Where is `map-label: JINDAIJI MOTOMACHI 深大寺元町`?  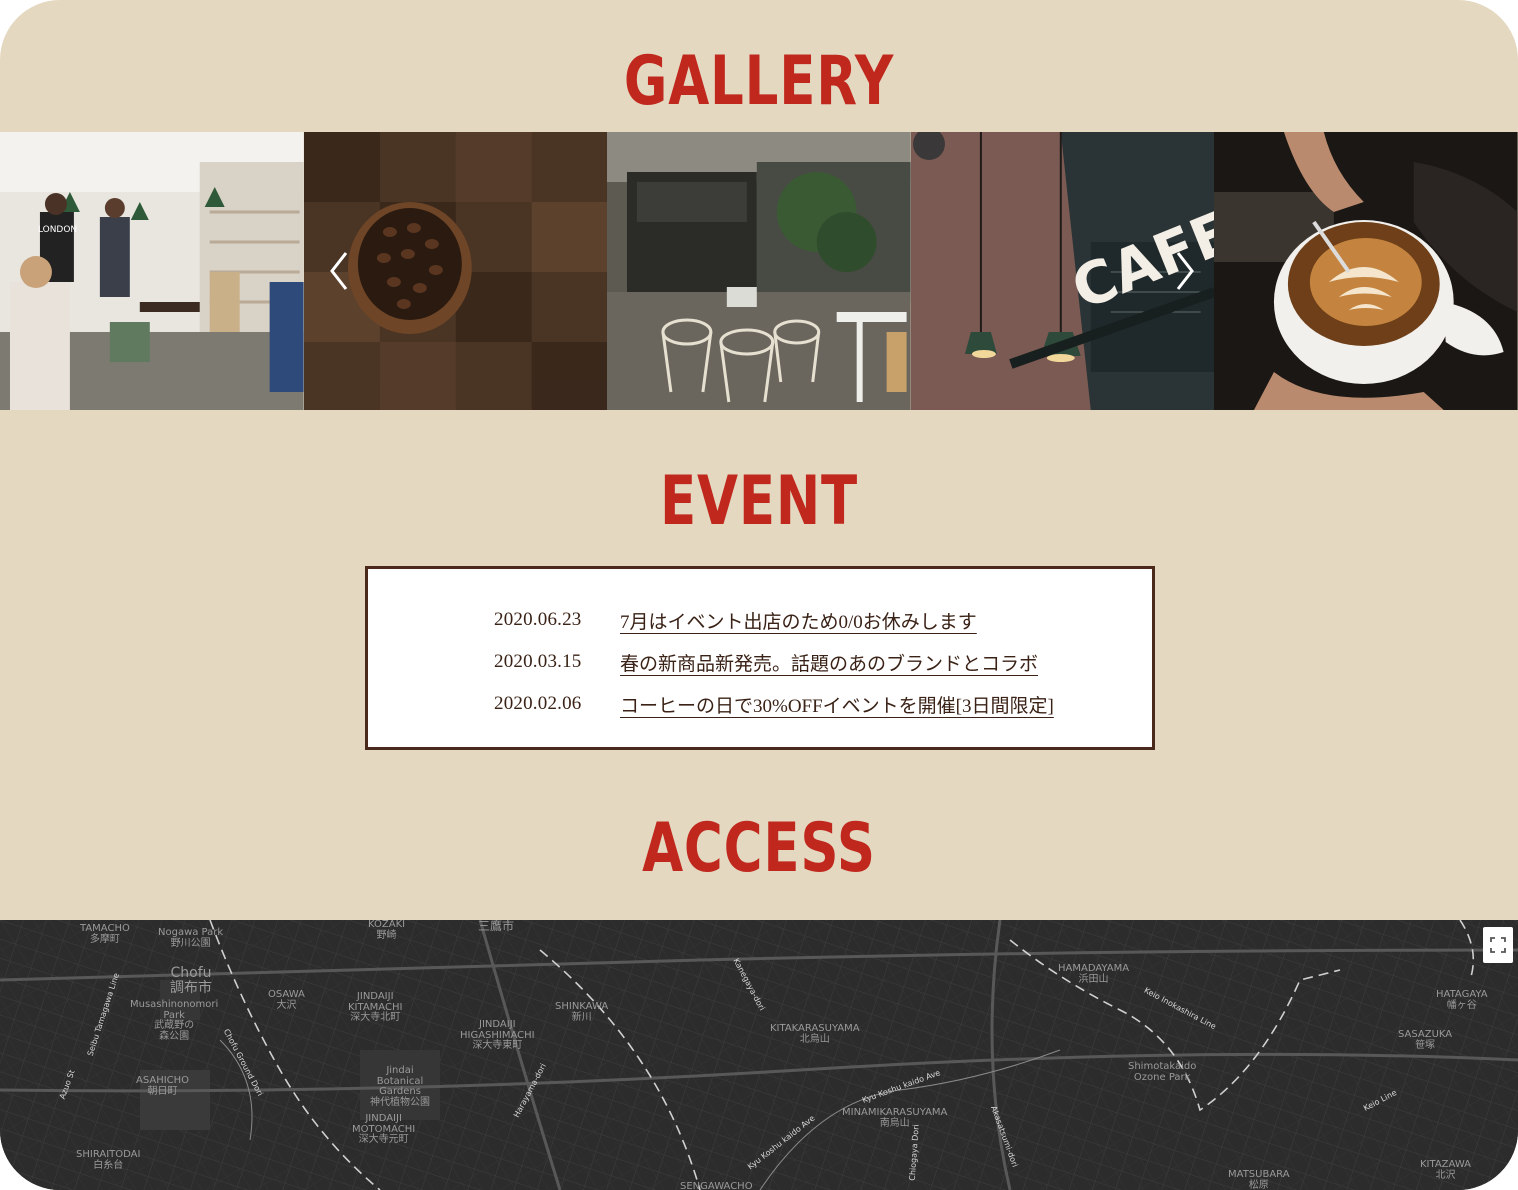 map-label: JINDAIJI MOTOMACHI 深大寺元町 is located at coordinates (384, 1129).